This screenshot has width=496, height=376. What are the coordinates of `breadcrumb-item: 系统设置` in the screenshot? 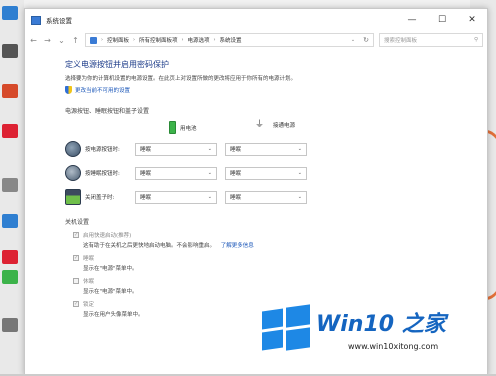 It's located at (231, 40).